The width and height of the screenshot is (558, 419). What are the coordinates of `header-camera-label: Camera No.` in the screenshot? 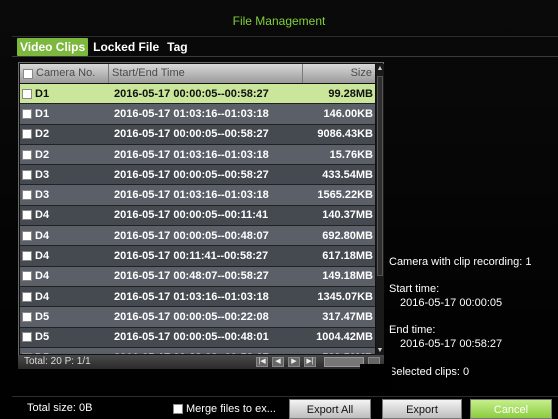 It's located at (66, 73).